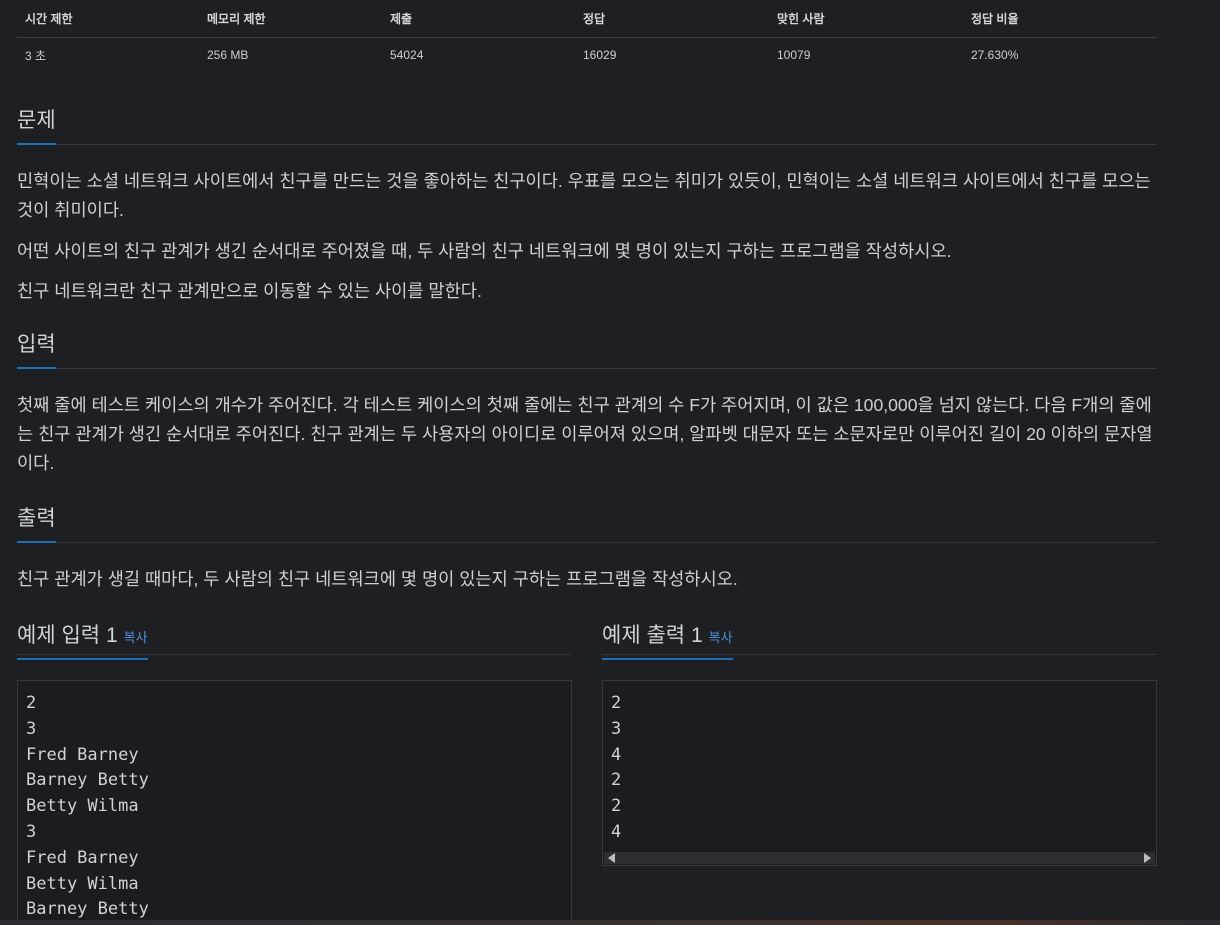 This screenshot has height=925, width=1220. I want to click on example-input-line: Barney Betty, so click(87, 780).